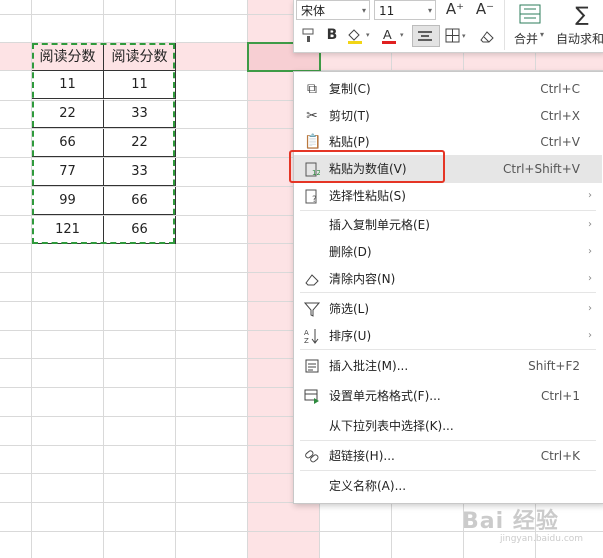  I want to click on menu-item-label: 剪切(T), so click(349, 116).